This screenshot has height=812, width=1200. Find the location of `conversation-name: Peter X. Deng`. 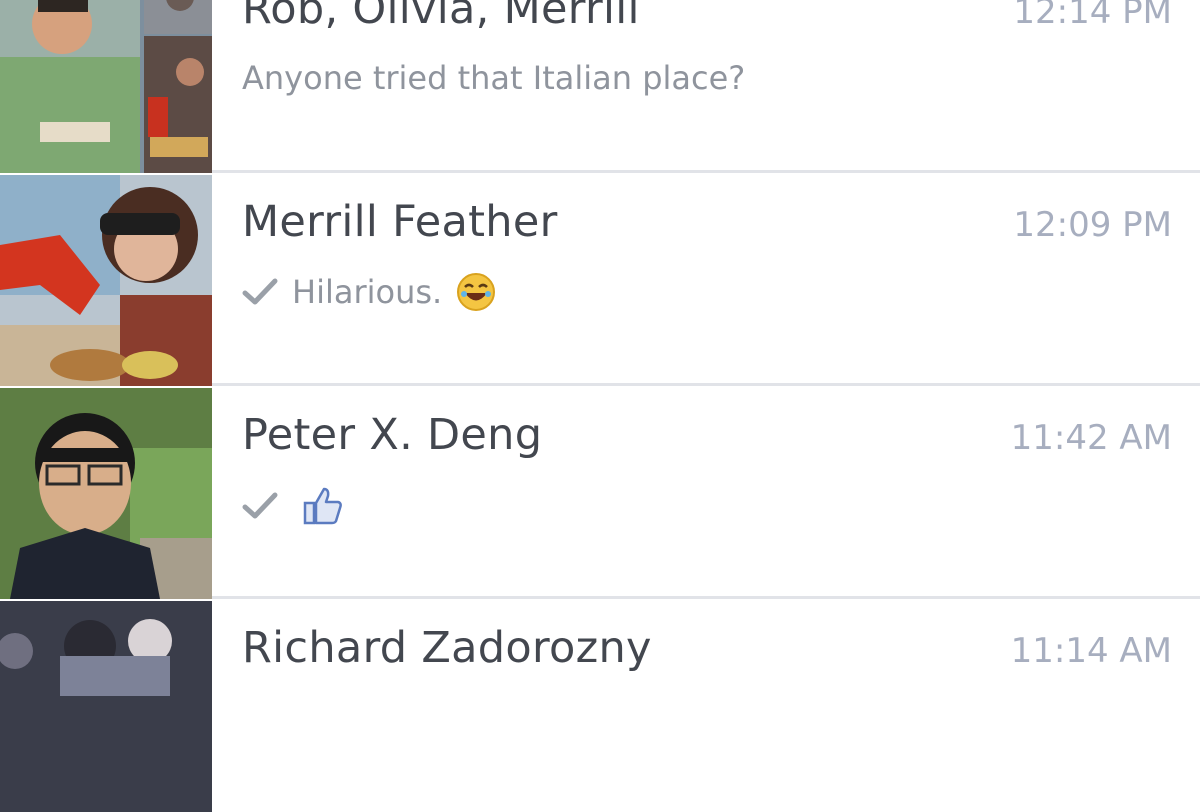

conversation-name: Peter X. Deng is located at coordinates (392, 435).